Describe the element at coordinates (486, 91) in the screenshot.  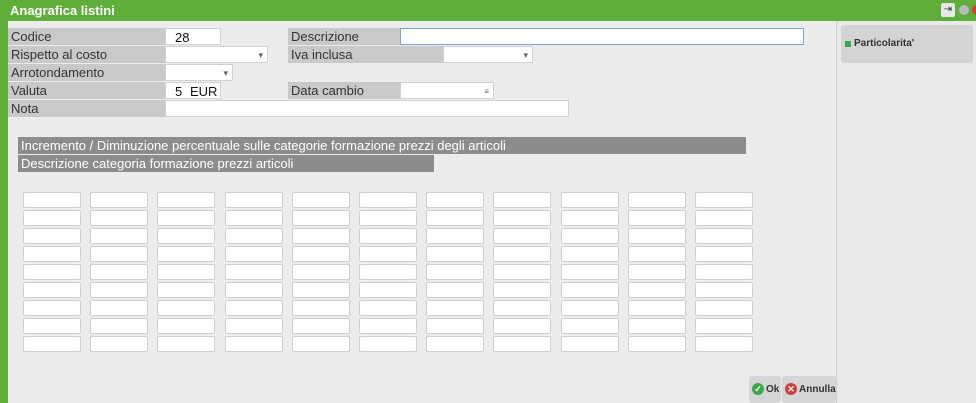
I see `calendar-icon: ≡` at that location.